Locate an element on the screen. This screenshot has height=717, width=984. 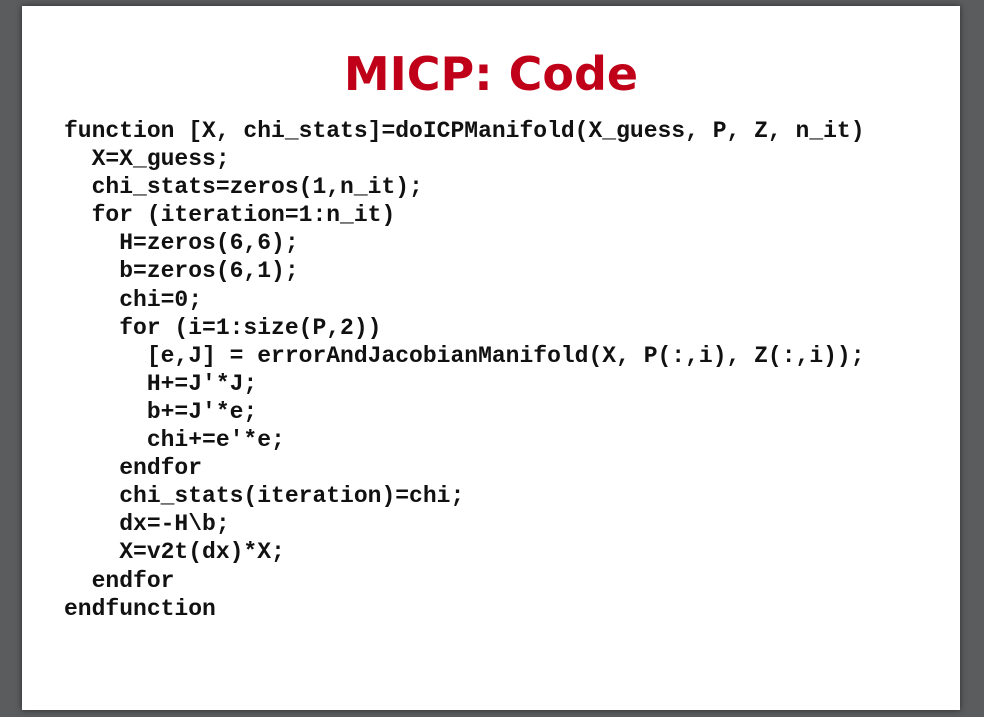
code-line: dx=-H\b; is located at coordinates (147, 524).